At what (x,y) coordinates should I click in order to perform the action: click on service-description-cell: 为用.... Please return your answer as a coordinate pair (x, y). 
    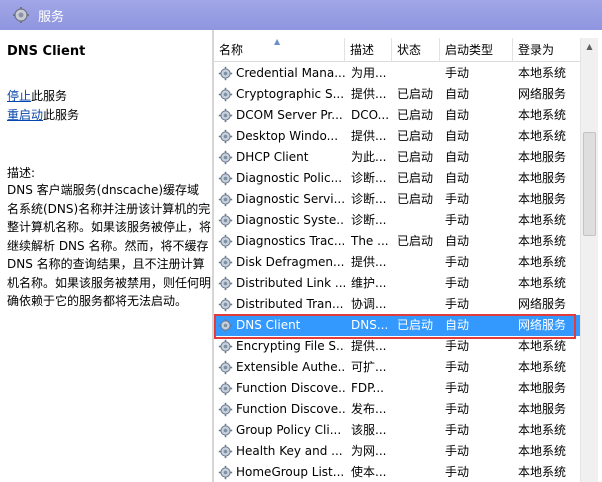
    Looking at the image, I should click on (369, 73).